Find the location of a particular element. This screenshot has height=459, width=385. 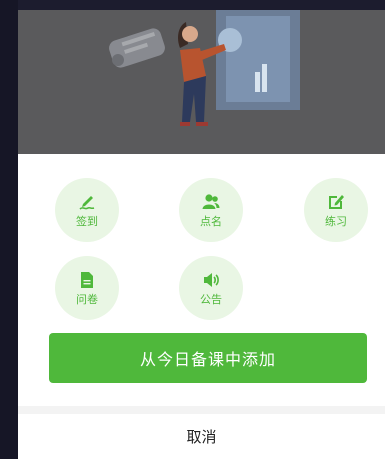

action-label: 点名 is located at coordinates (211, 221).